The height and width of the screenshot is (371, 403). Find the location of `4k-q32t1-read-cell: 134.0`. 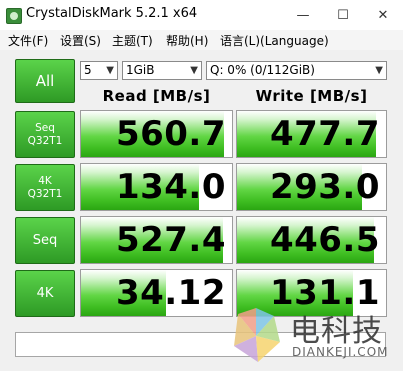

4k-q32t1-read-cell: 134.0 is located at coordinates (156, 187).